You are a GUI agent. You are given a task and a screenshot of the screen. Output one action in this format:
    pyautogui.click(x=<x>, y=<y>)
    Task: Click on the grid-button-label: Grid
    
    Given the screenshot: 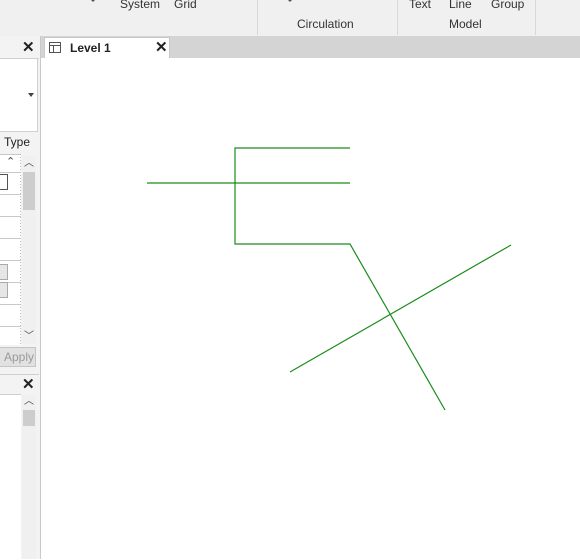 What is the action you would take?
    pyautogui.click(x=185, y=5)
    